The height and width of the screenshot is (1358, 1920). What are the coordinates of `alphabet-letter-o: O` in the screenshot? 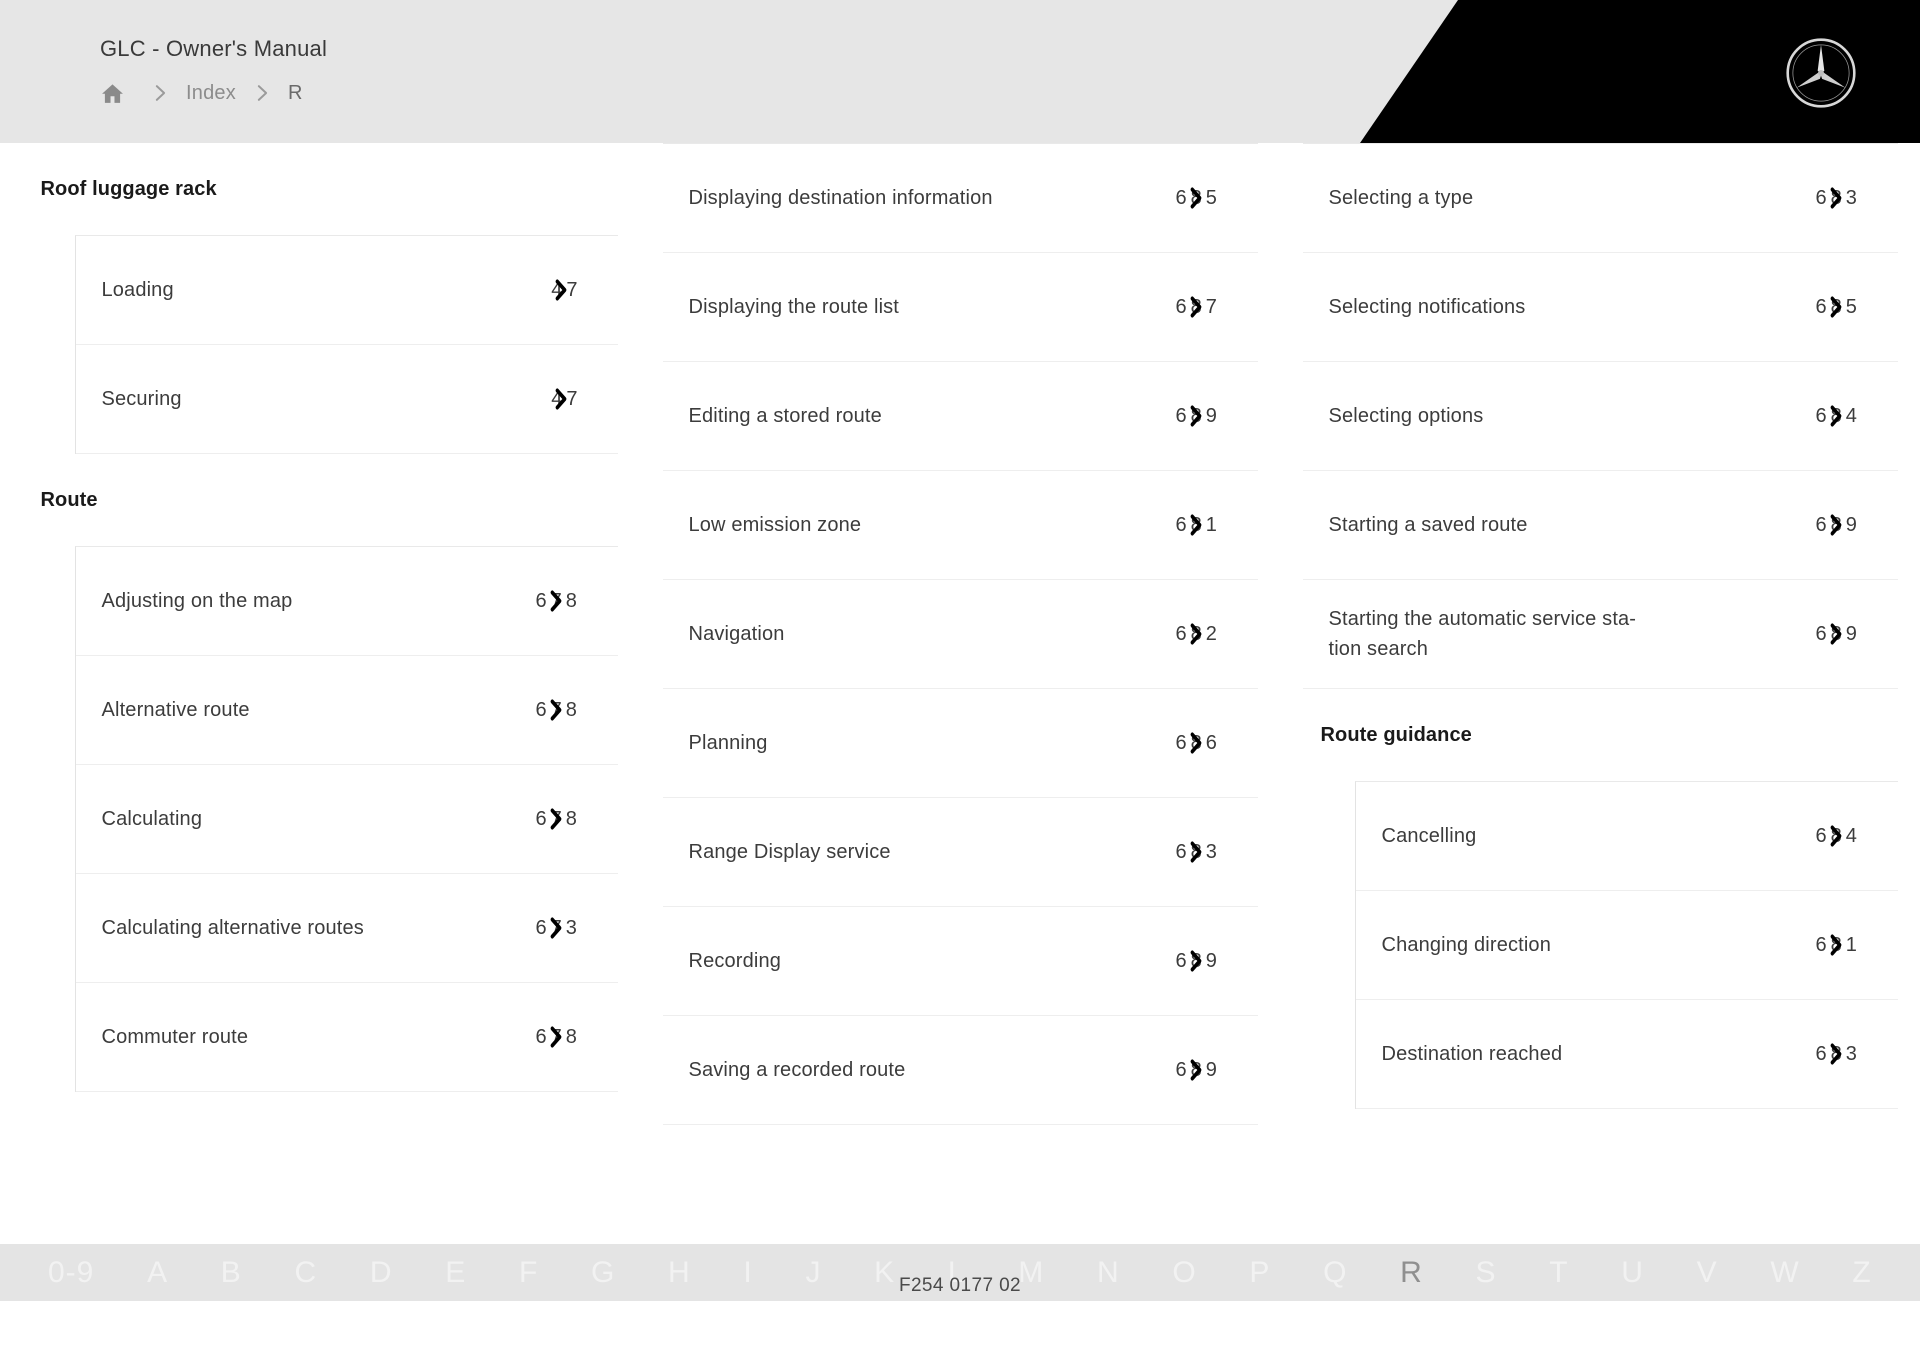 It's located at (1184, 1272).